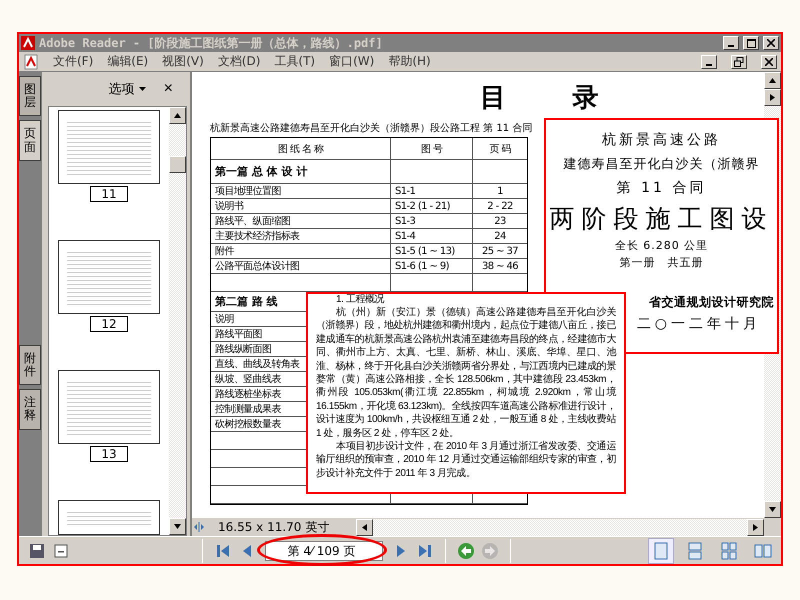  What do you see at coordinates (30, 365) in the screenshot?
I see `side-tab: 附件` at bounding box center [30, 365].